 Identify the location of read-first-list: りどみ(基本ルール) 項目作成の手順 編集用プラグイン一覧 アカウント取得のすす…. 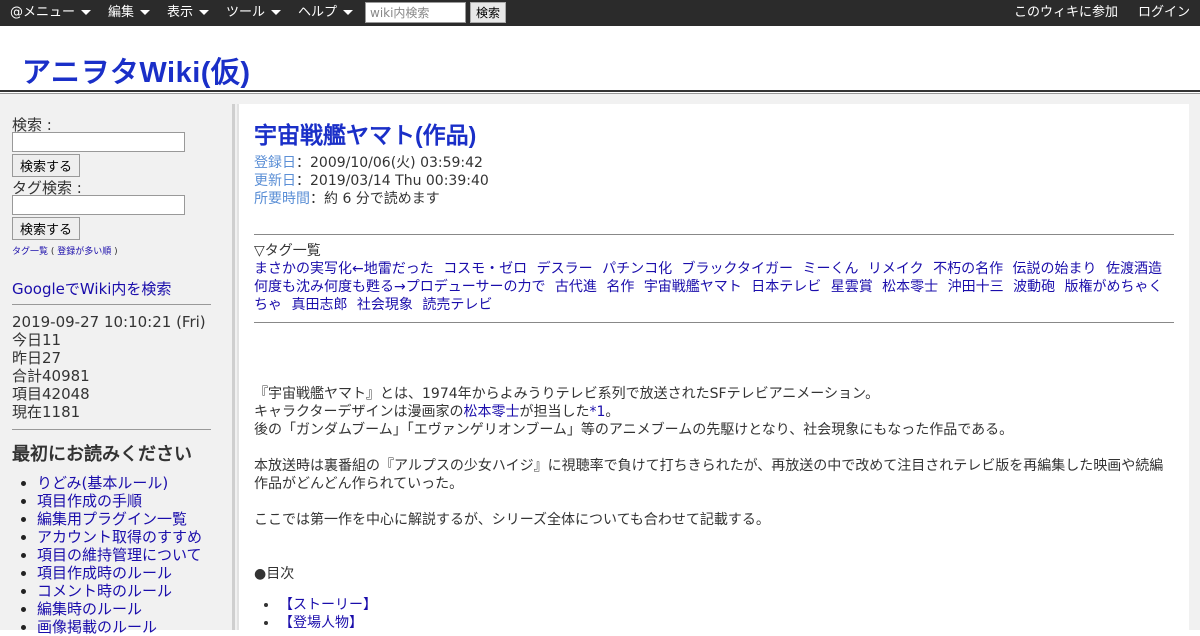
(107, 555).